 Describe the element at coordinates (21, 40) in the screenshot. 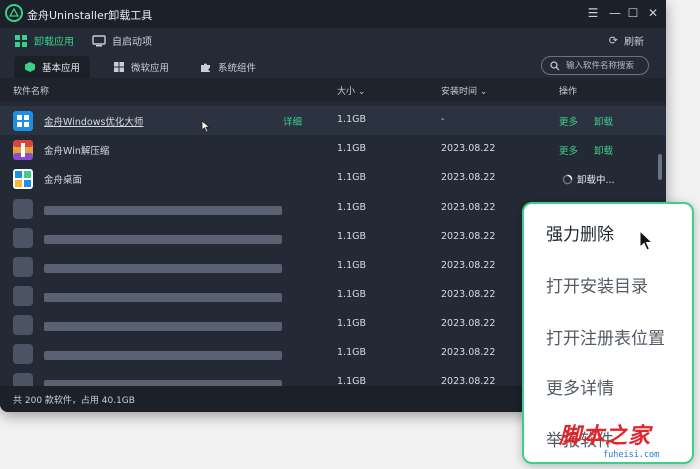

I see `apps-grid-icon` at that location.